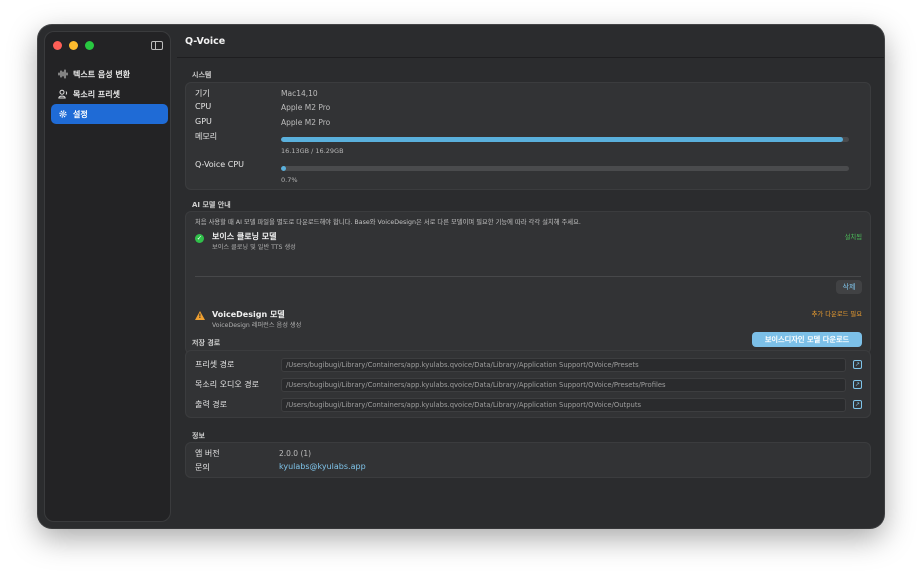 The image size is (922, 576). I want to click on sidebar-item-label: 텍스트 음성 변환, so click(102, 74).